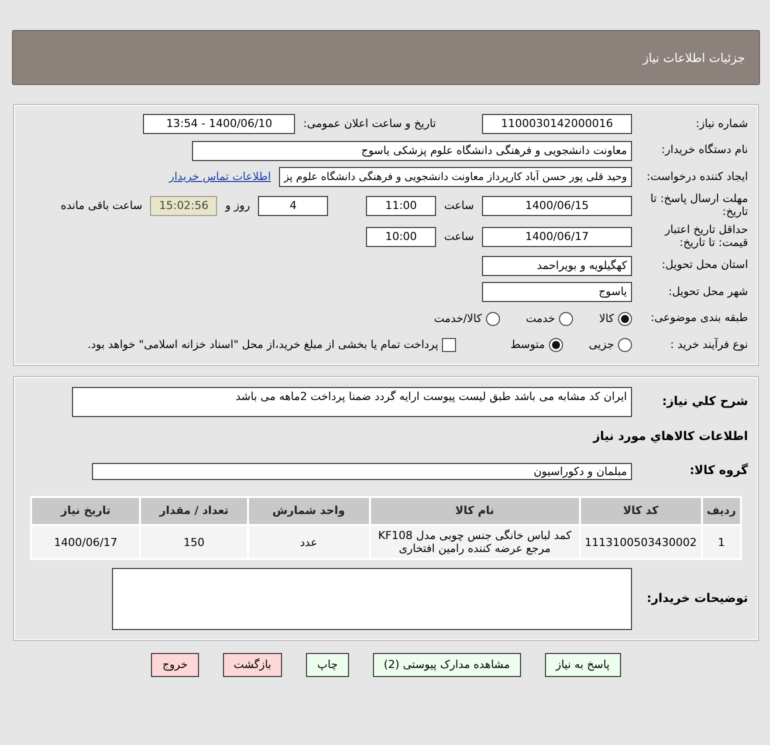 This screenshot has height=745, width=770. Describe the element at coordinates (446, 665) in the screenshot. I see `action-button: مشاهده مدارک پیوستی (2)` at that location.